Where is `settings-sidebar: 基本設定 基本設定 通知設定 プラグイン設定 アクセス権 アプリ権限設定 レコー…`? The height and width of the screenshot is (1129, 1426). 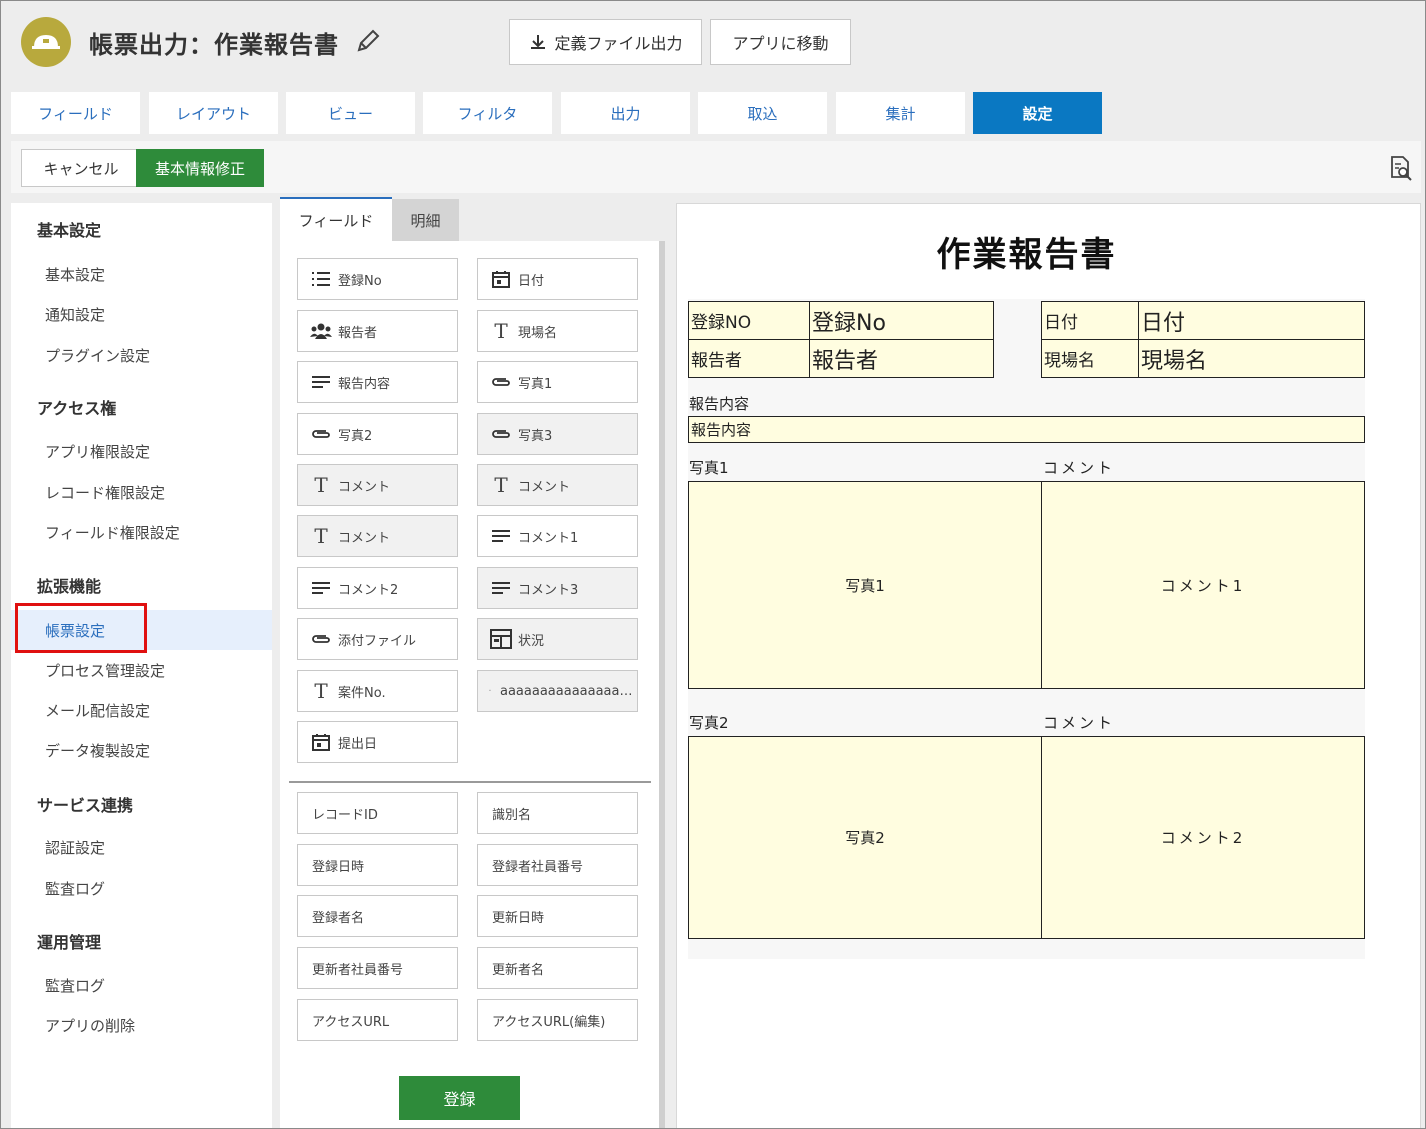 settings-sidebar: 基本設定 基本設定 通知設定 プラグイン設定 アクセス権 アプリ権限設定 レコー… is located at coordinates (141, 665).